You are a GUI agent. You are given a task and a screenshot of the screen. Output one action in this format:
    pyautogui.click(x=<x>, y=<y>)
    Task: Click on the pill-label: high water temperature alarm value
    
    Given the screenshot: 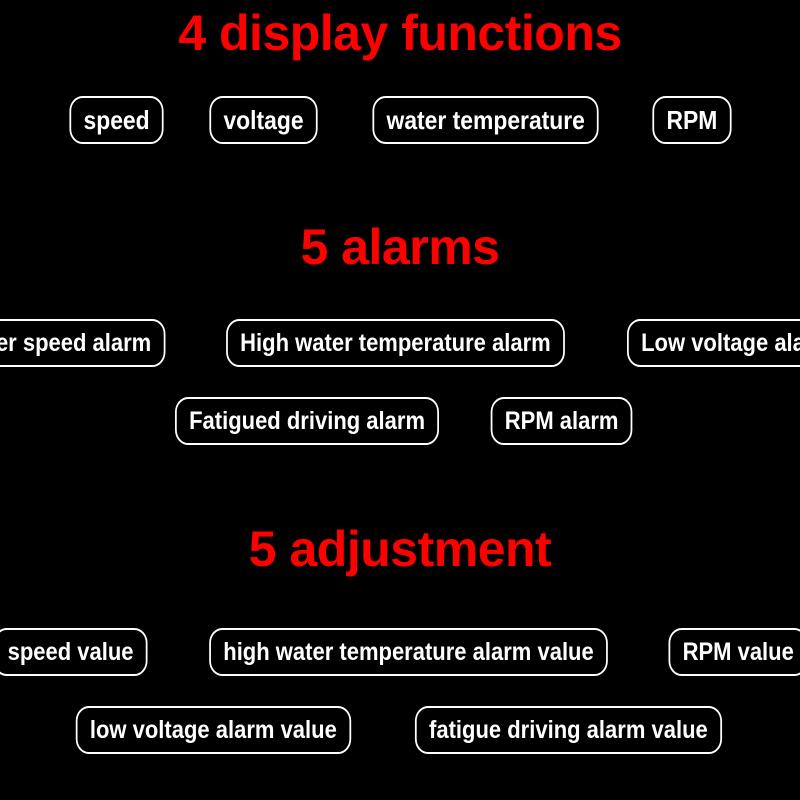 What is the action you would take?
    pyautogui.click(x=408, y=651)
    